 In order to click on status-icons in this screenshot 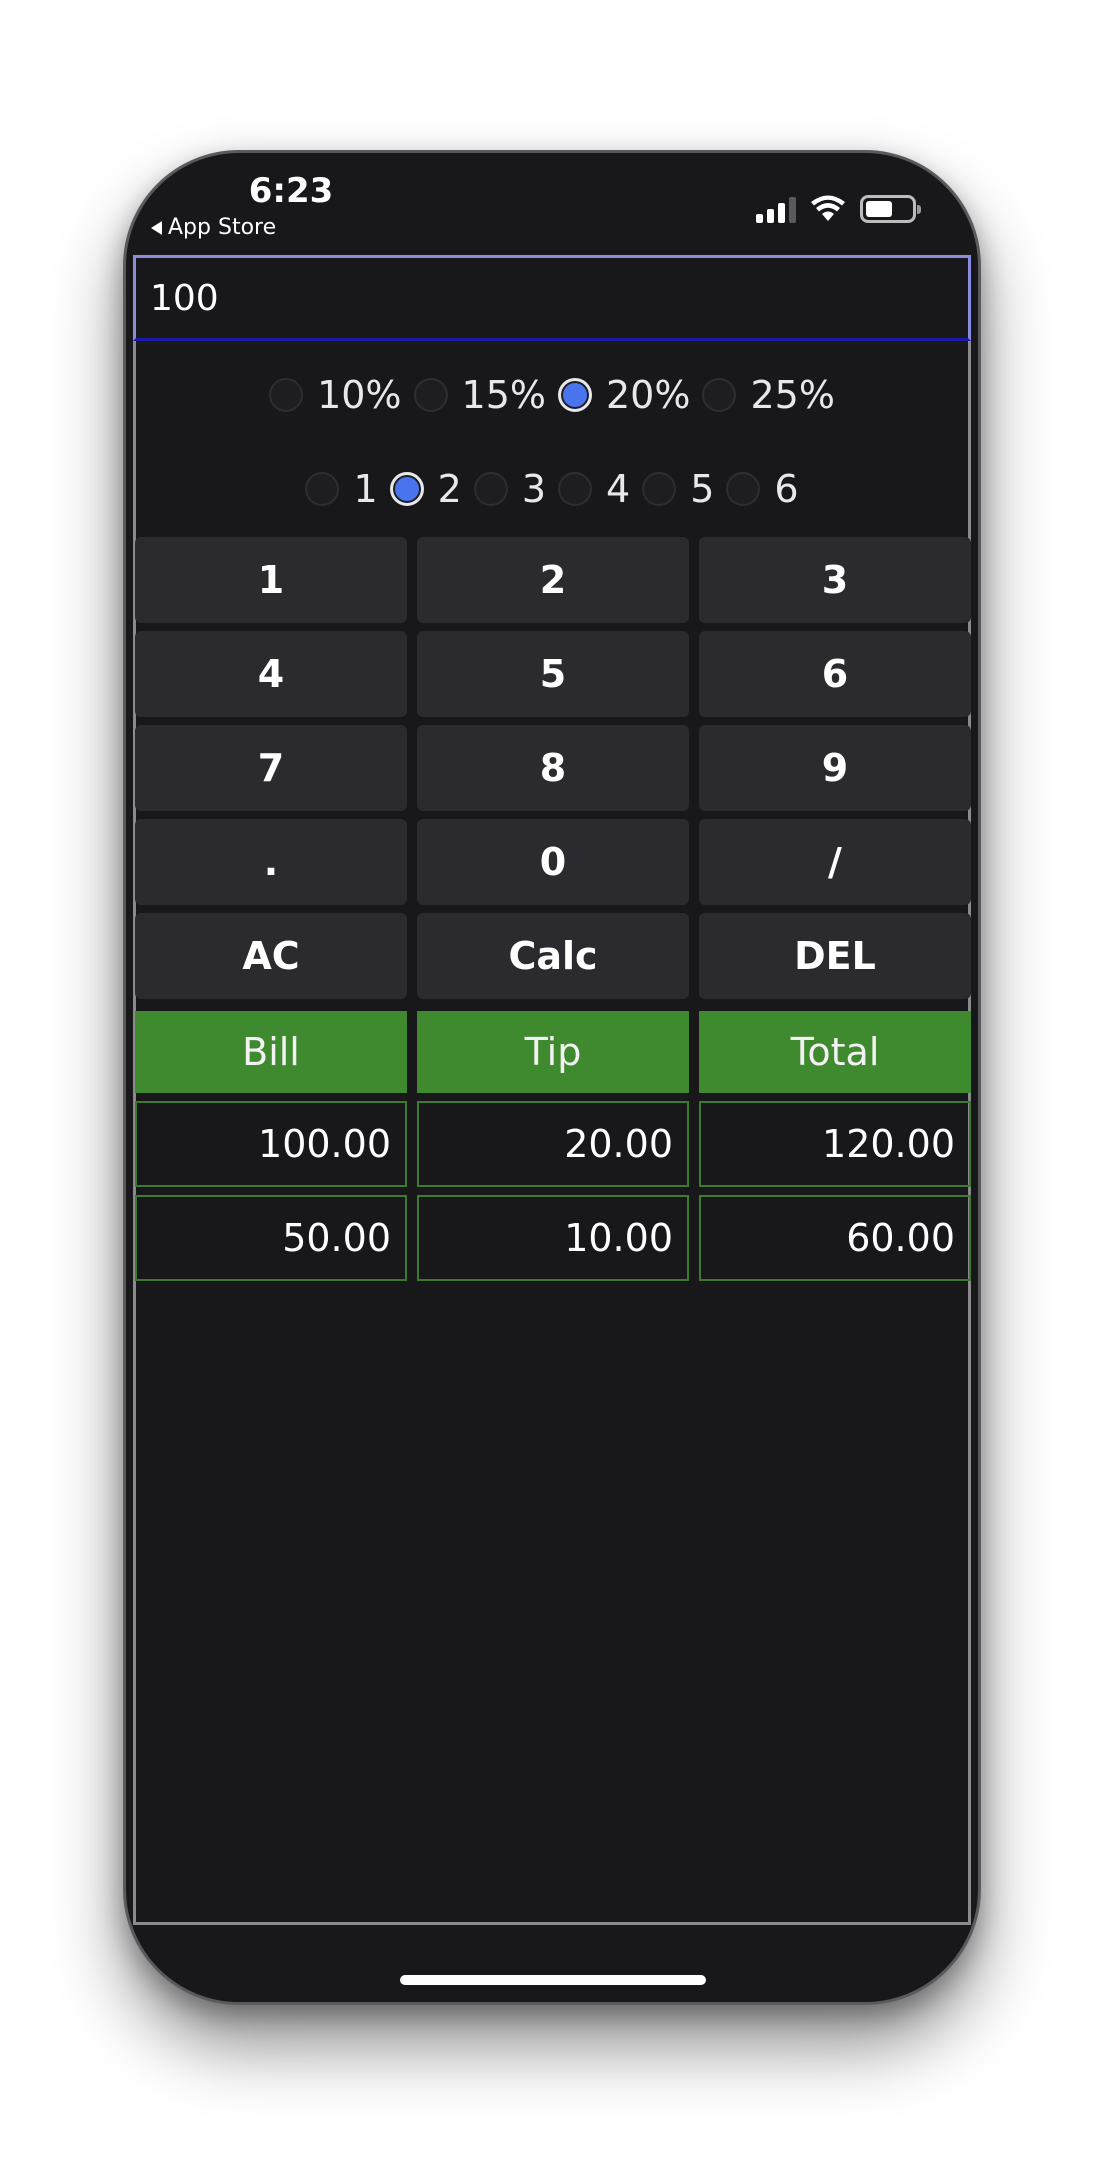, I will do `click(838, 205)`.